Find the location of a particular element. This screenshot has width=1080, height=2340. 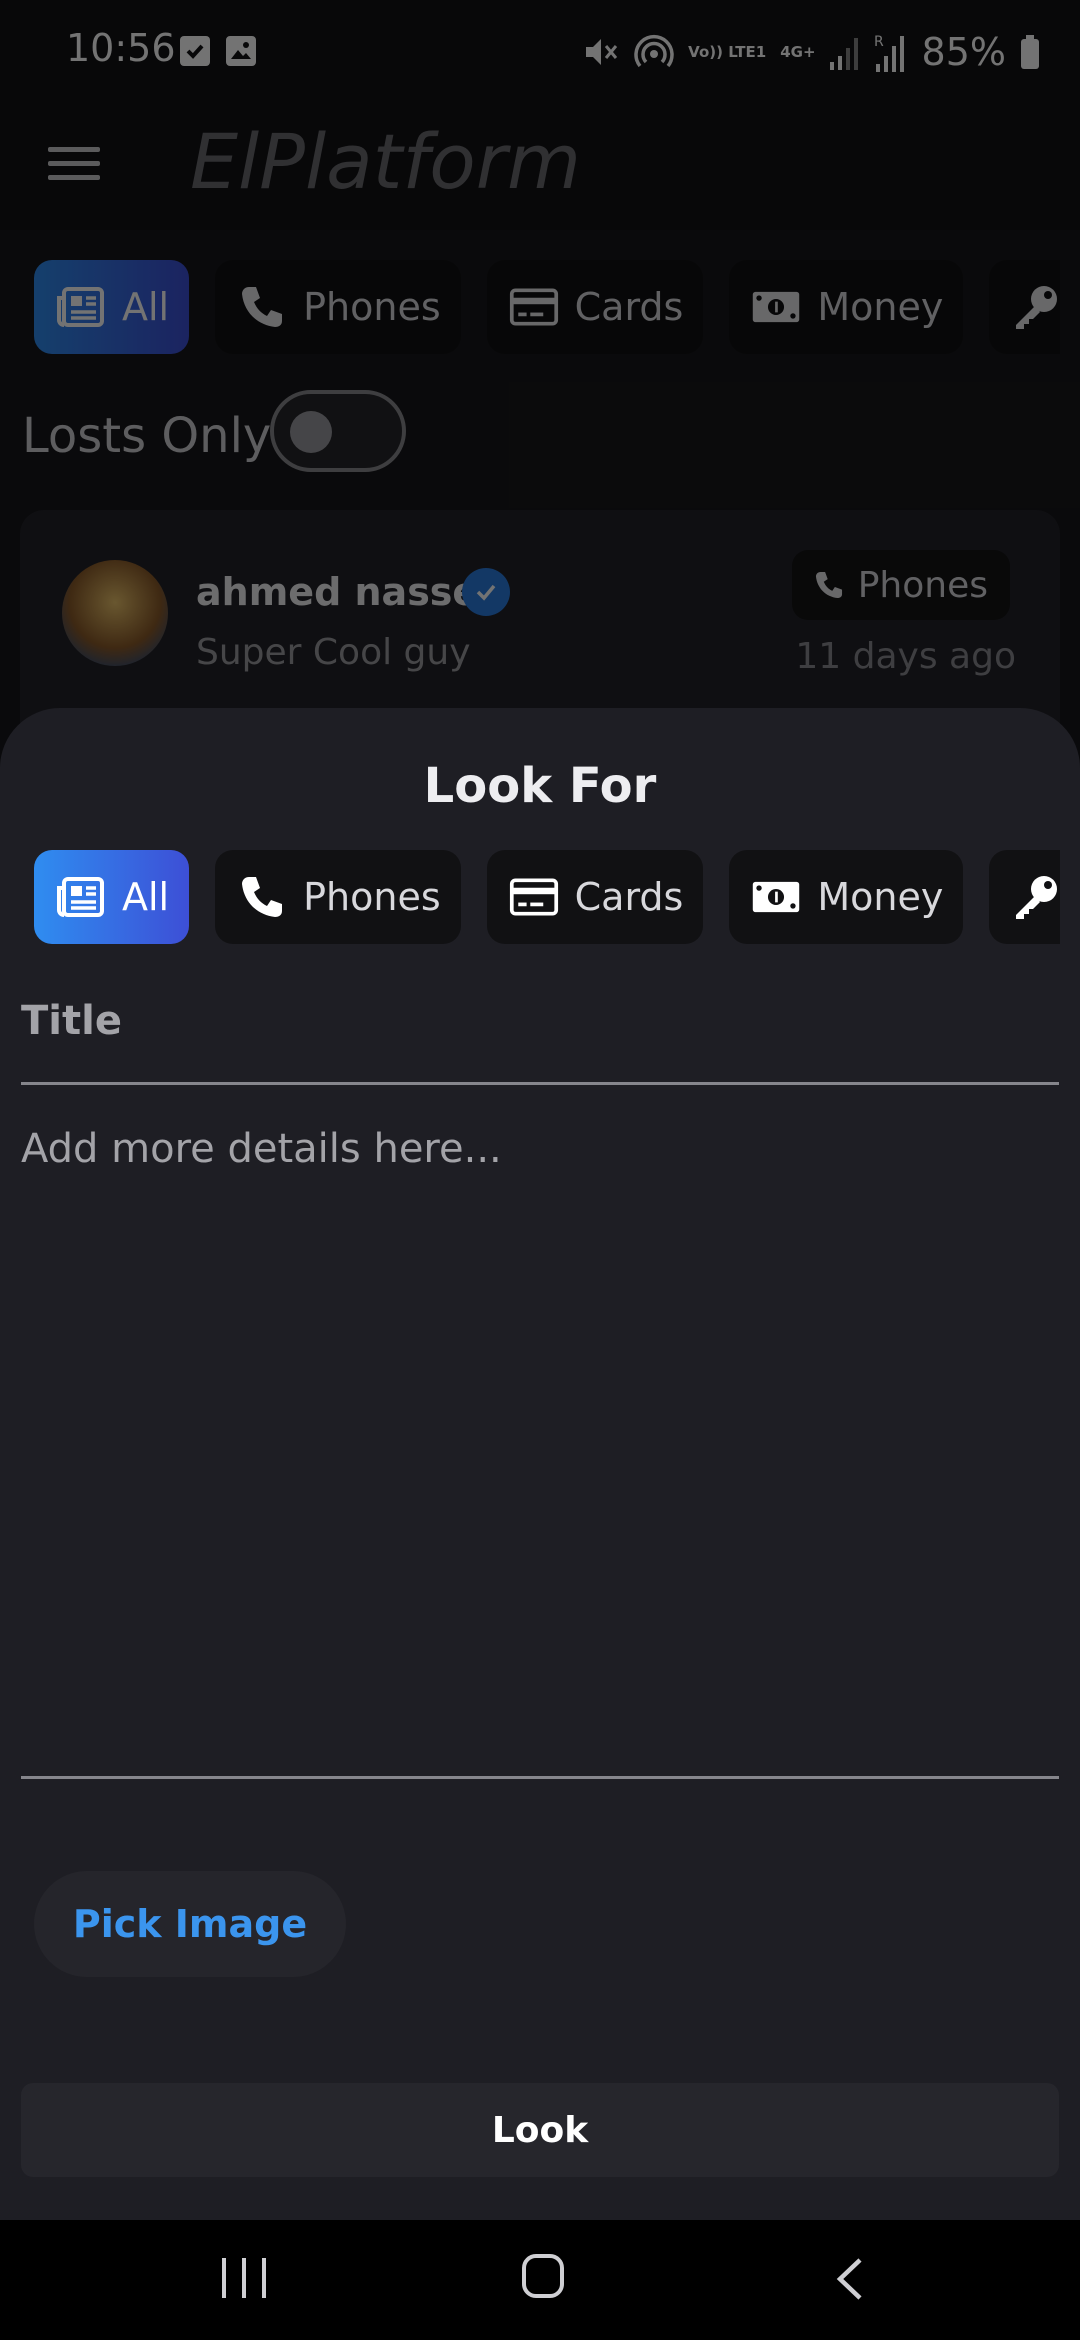

svg-text: R is located at coordinates (879, 42).